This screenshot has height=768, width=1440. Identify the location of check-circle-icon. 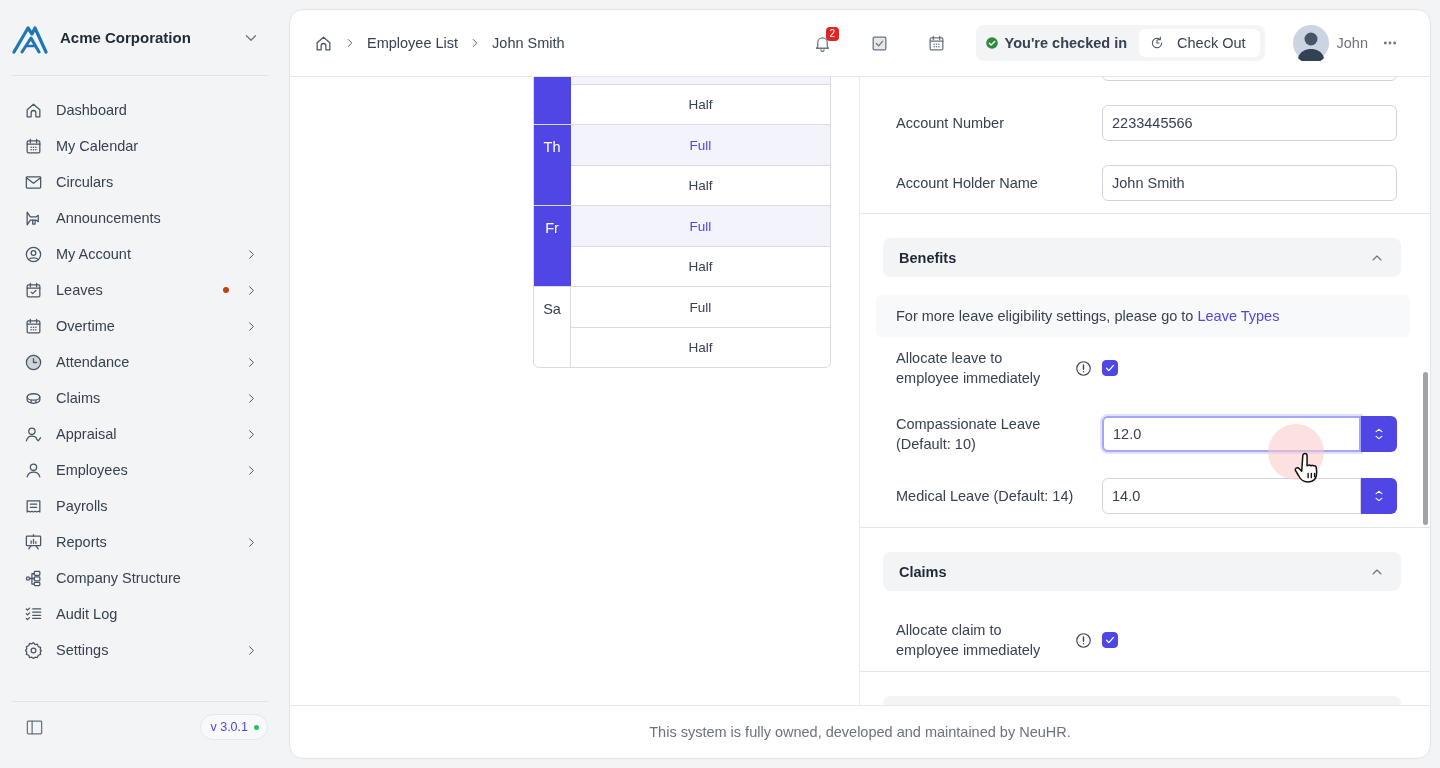
(991, 43).